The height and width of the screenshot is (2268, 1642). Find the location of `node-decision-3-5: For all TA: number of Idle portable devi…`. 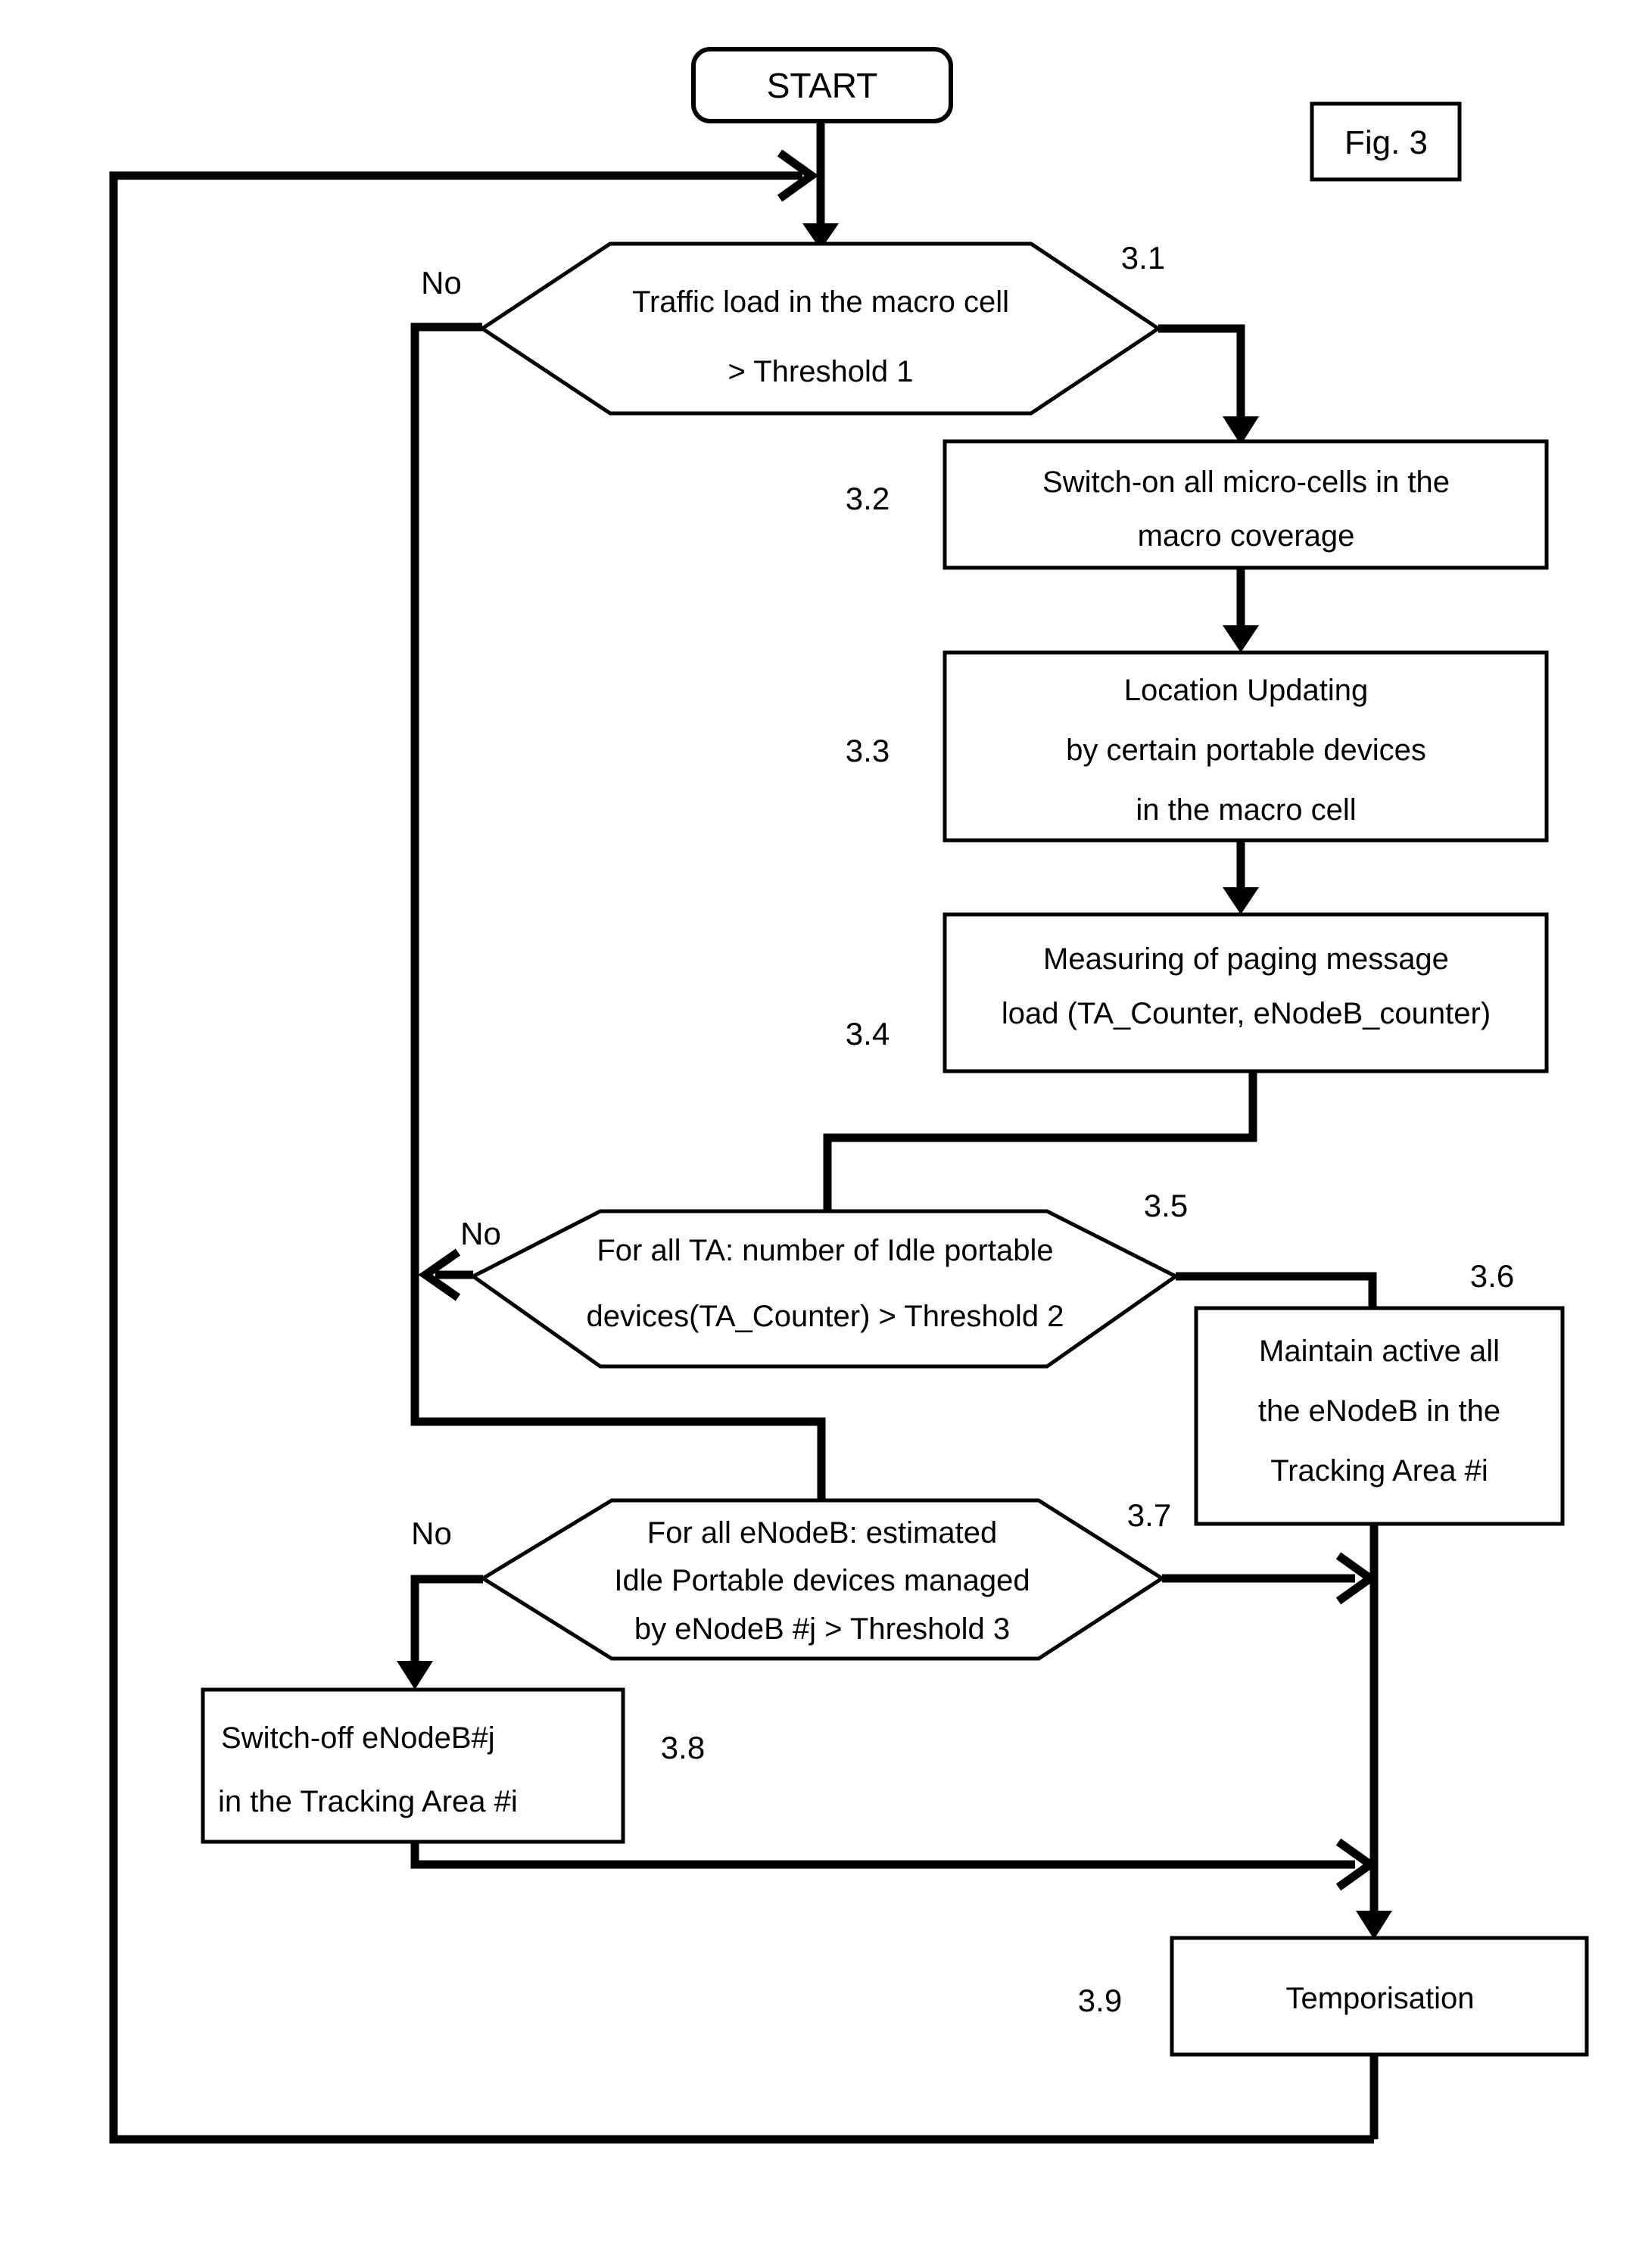

node-decision-3-5: For all TA: number of Idle portable devi… is located at coordinates (824, 1278).